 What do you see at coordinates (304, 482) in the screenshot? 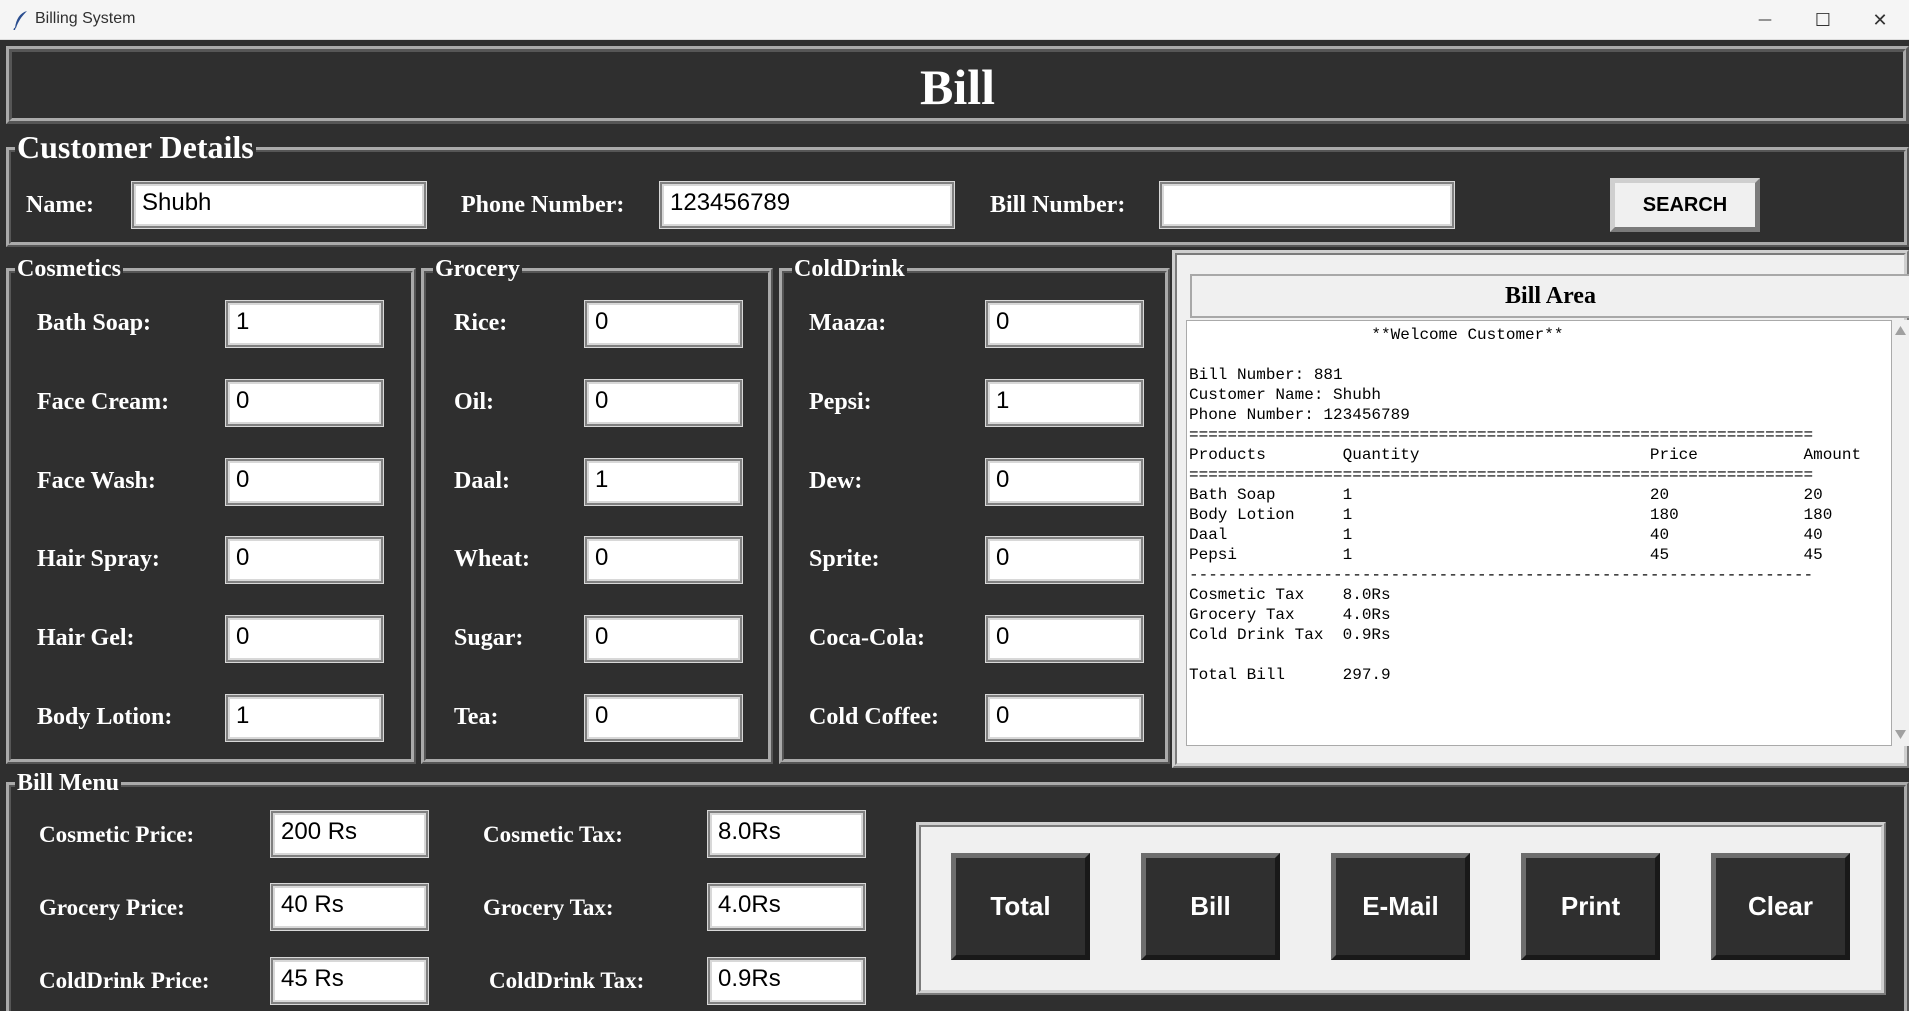
I see `face-wash-input: 0` at bounding box center [304, 482].